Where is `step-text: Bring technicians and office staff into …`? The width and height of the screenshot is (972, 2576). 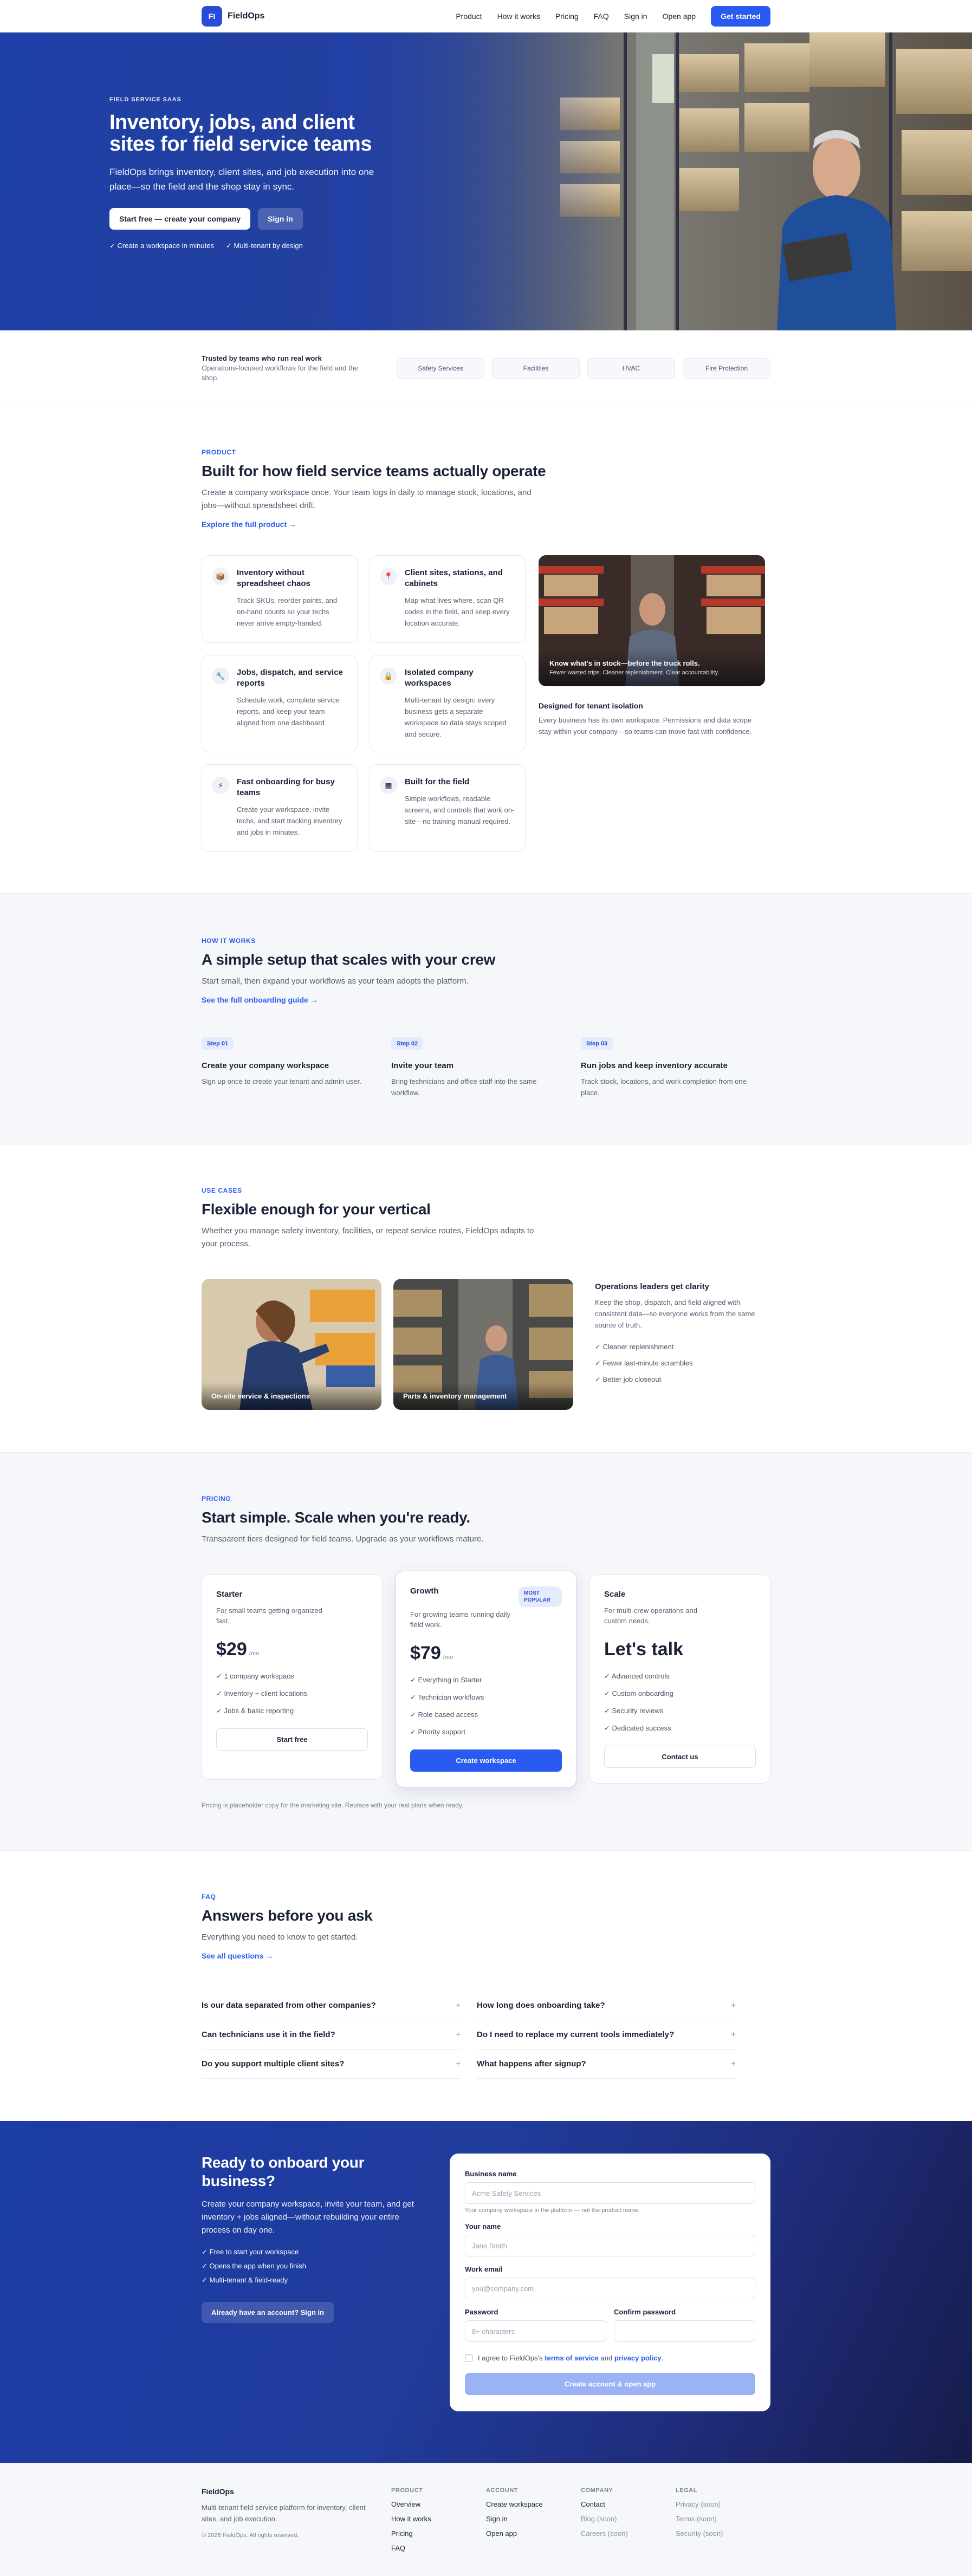
step-text: Bring technicians and office staff into … is located at coordinates (464, 1087).